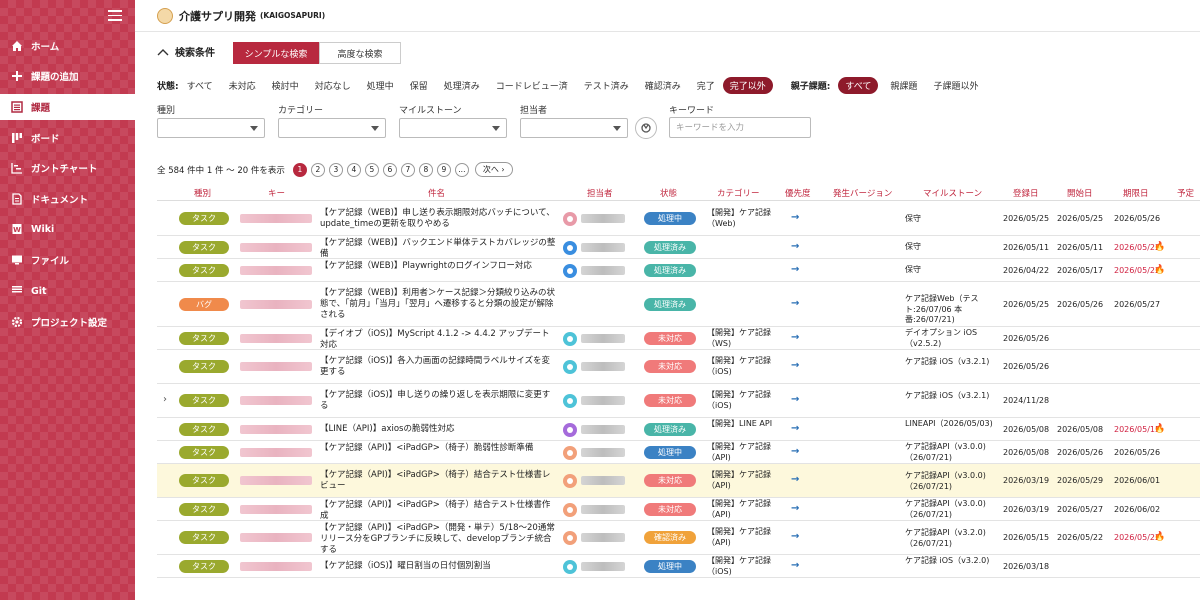  I want to click on column-header-milestone: マイルストーン, so click(952, 193).